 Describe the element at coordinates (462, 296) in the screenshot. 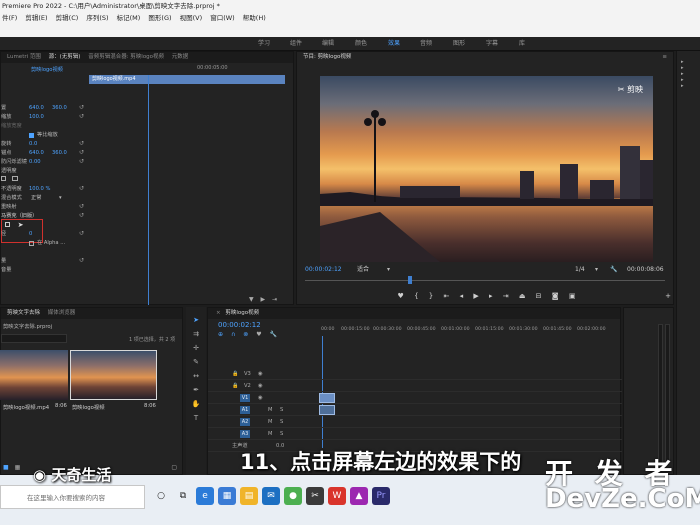

I see `step-back-icon: ◂` at that location.